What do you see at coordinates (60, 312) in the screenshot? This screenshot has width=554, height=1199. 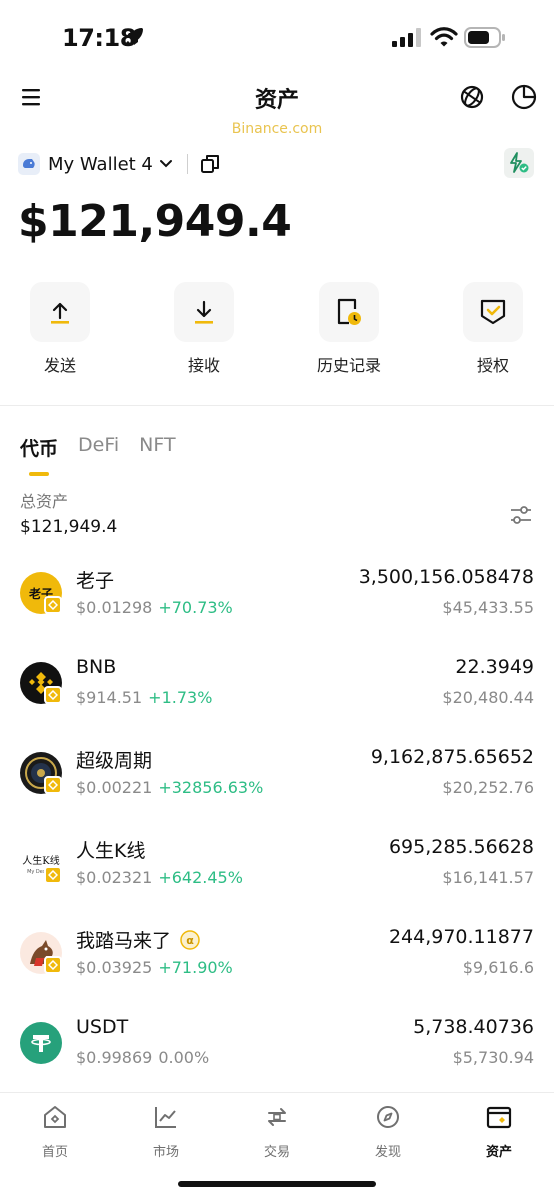 I see `send-arrow-up-icon` at bounding box center [60, 312].